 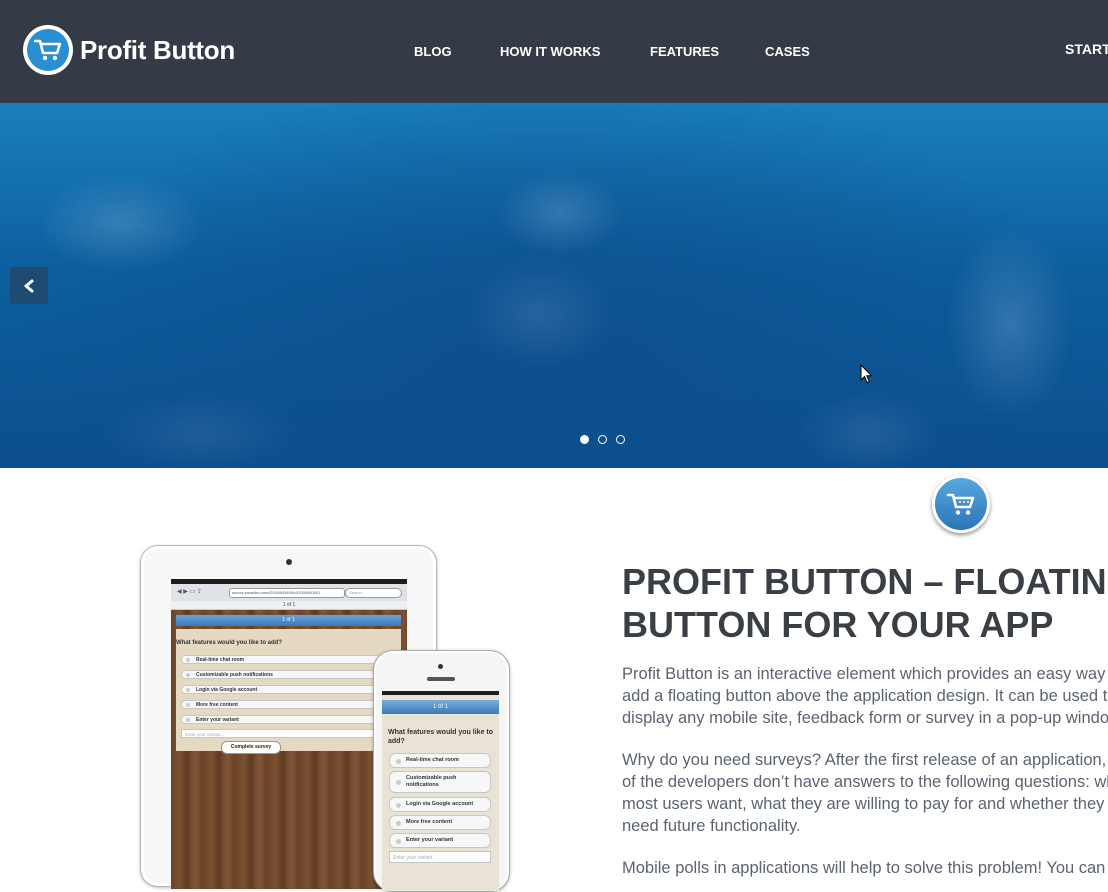 I want to click on iphone-camera, so click(x=440, y=666).